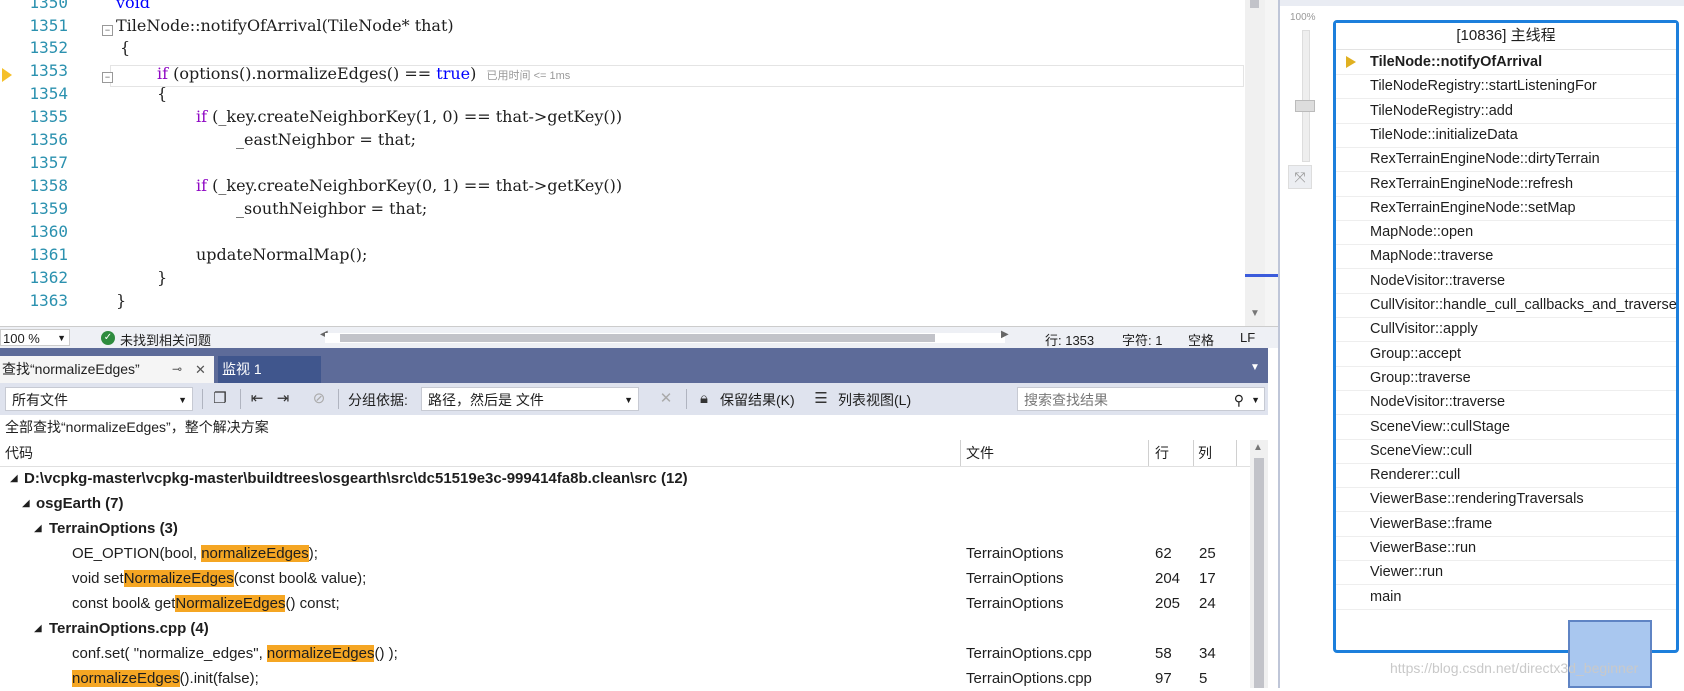  Describe the element at coordinates (121, 300) in the screenshot. I see `code-line-1363: }` at that location.